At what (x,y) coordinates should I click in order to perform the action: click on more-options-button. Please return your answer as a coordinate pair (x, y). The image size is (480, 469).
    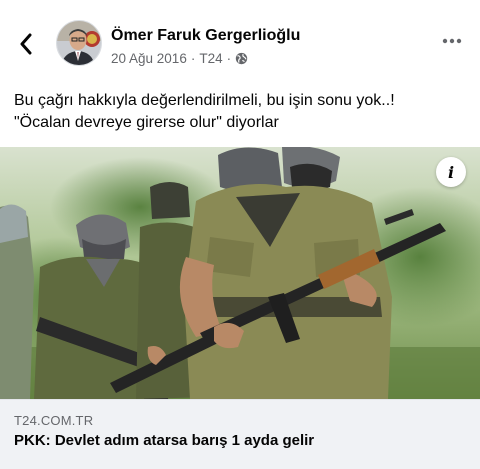
    Looking at the image, I should click on (452, 41).